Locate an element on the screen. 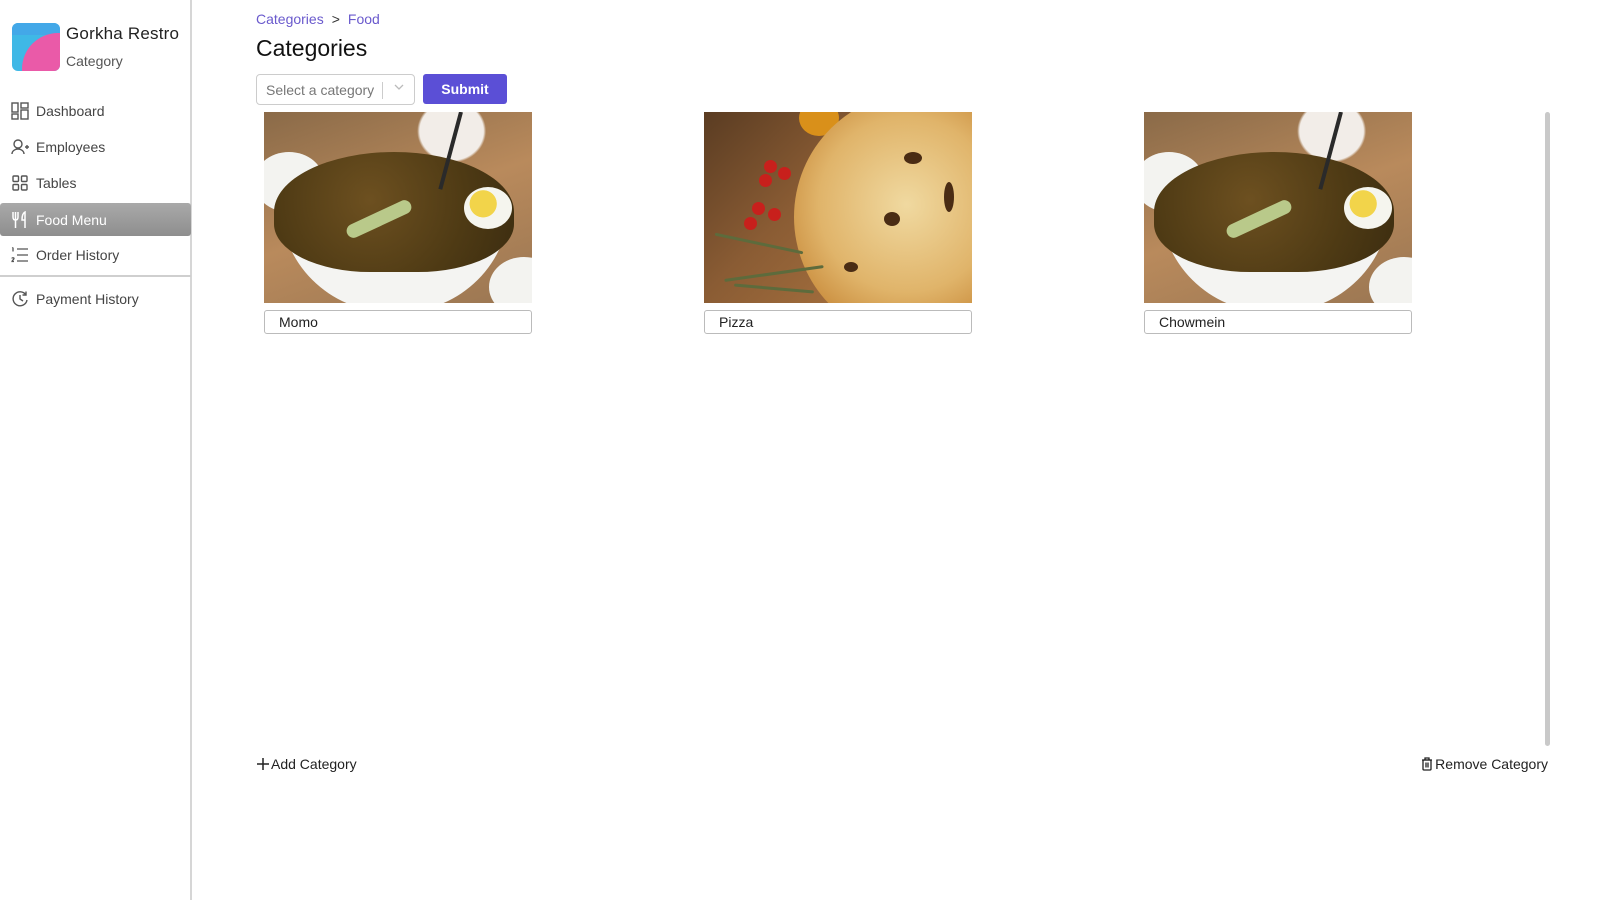 The height and width of the screenshot is (900, 1600). user-plus-icon is located at coordinates (20, 147).